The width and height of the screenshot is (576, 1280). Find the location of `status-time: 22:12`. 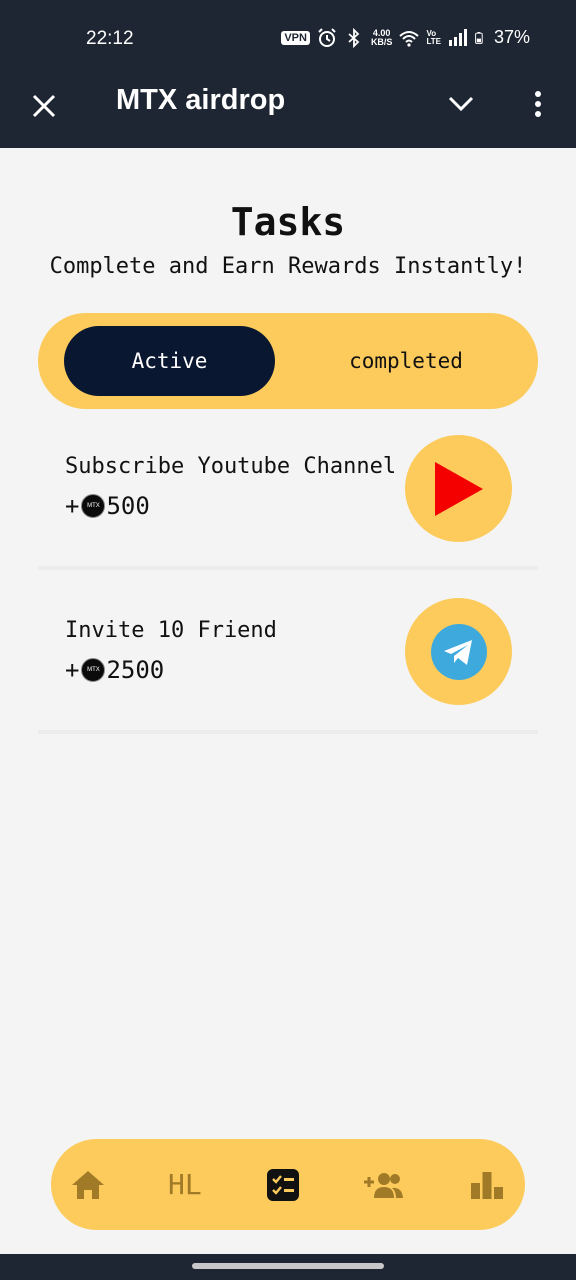

status-time: 22:12 is located at coordinates (110, 38).